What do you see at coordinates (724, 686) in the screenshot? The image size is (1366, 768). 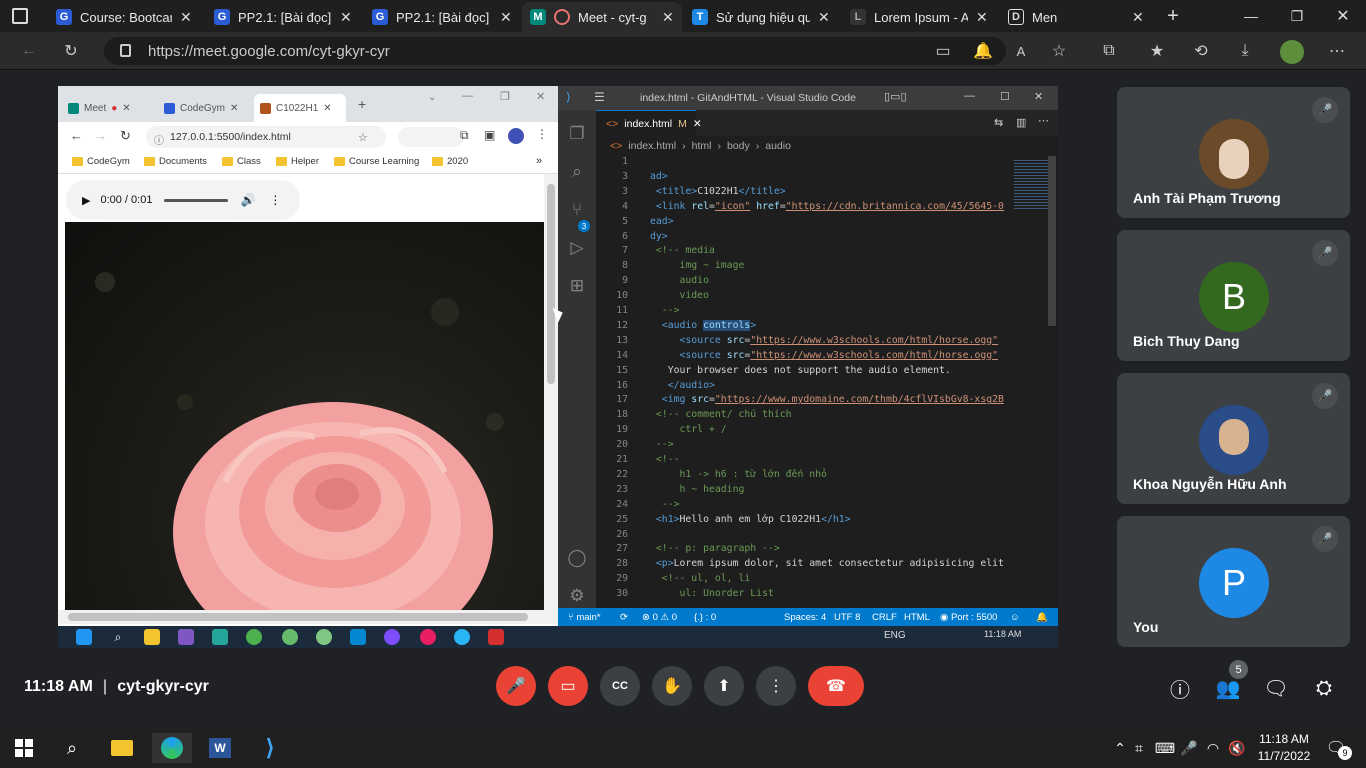 I see `present-button: ⬆` at bounding box center [724, 686].